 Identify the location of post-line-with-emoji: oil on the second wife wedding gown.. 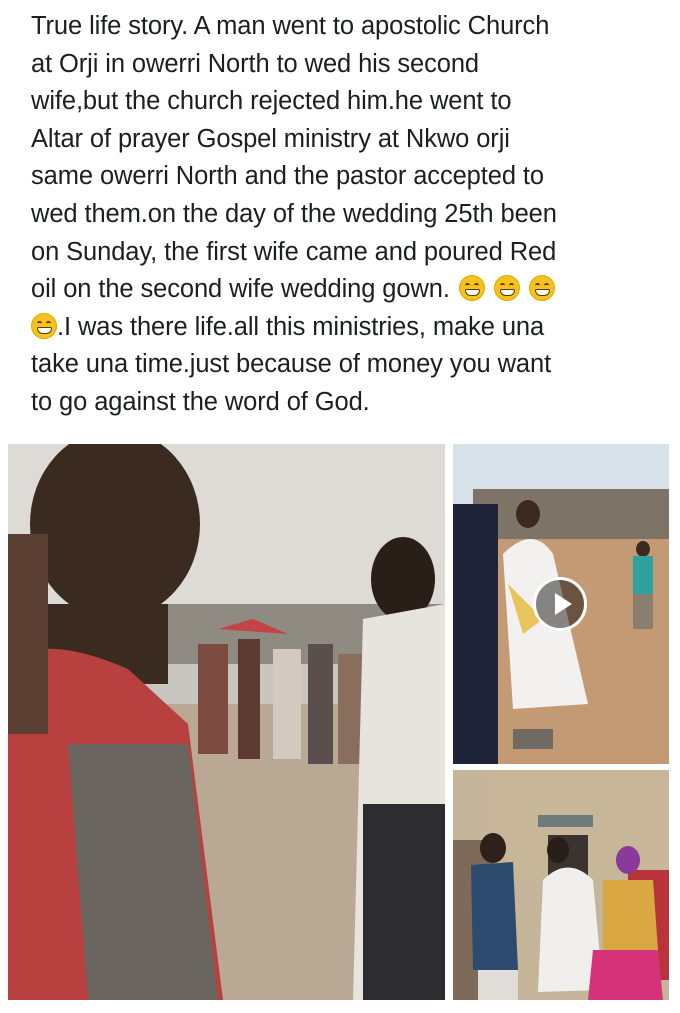
(341, 290).